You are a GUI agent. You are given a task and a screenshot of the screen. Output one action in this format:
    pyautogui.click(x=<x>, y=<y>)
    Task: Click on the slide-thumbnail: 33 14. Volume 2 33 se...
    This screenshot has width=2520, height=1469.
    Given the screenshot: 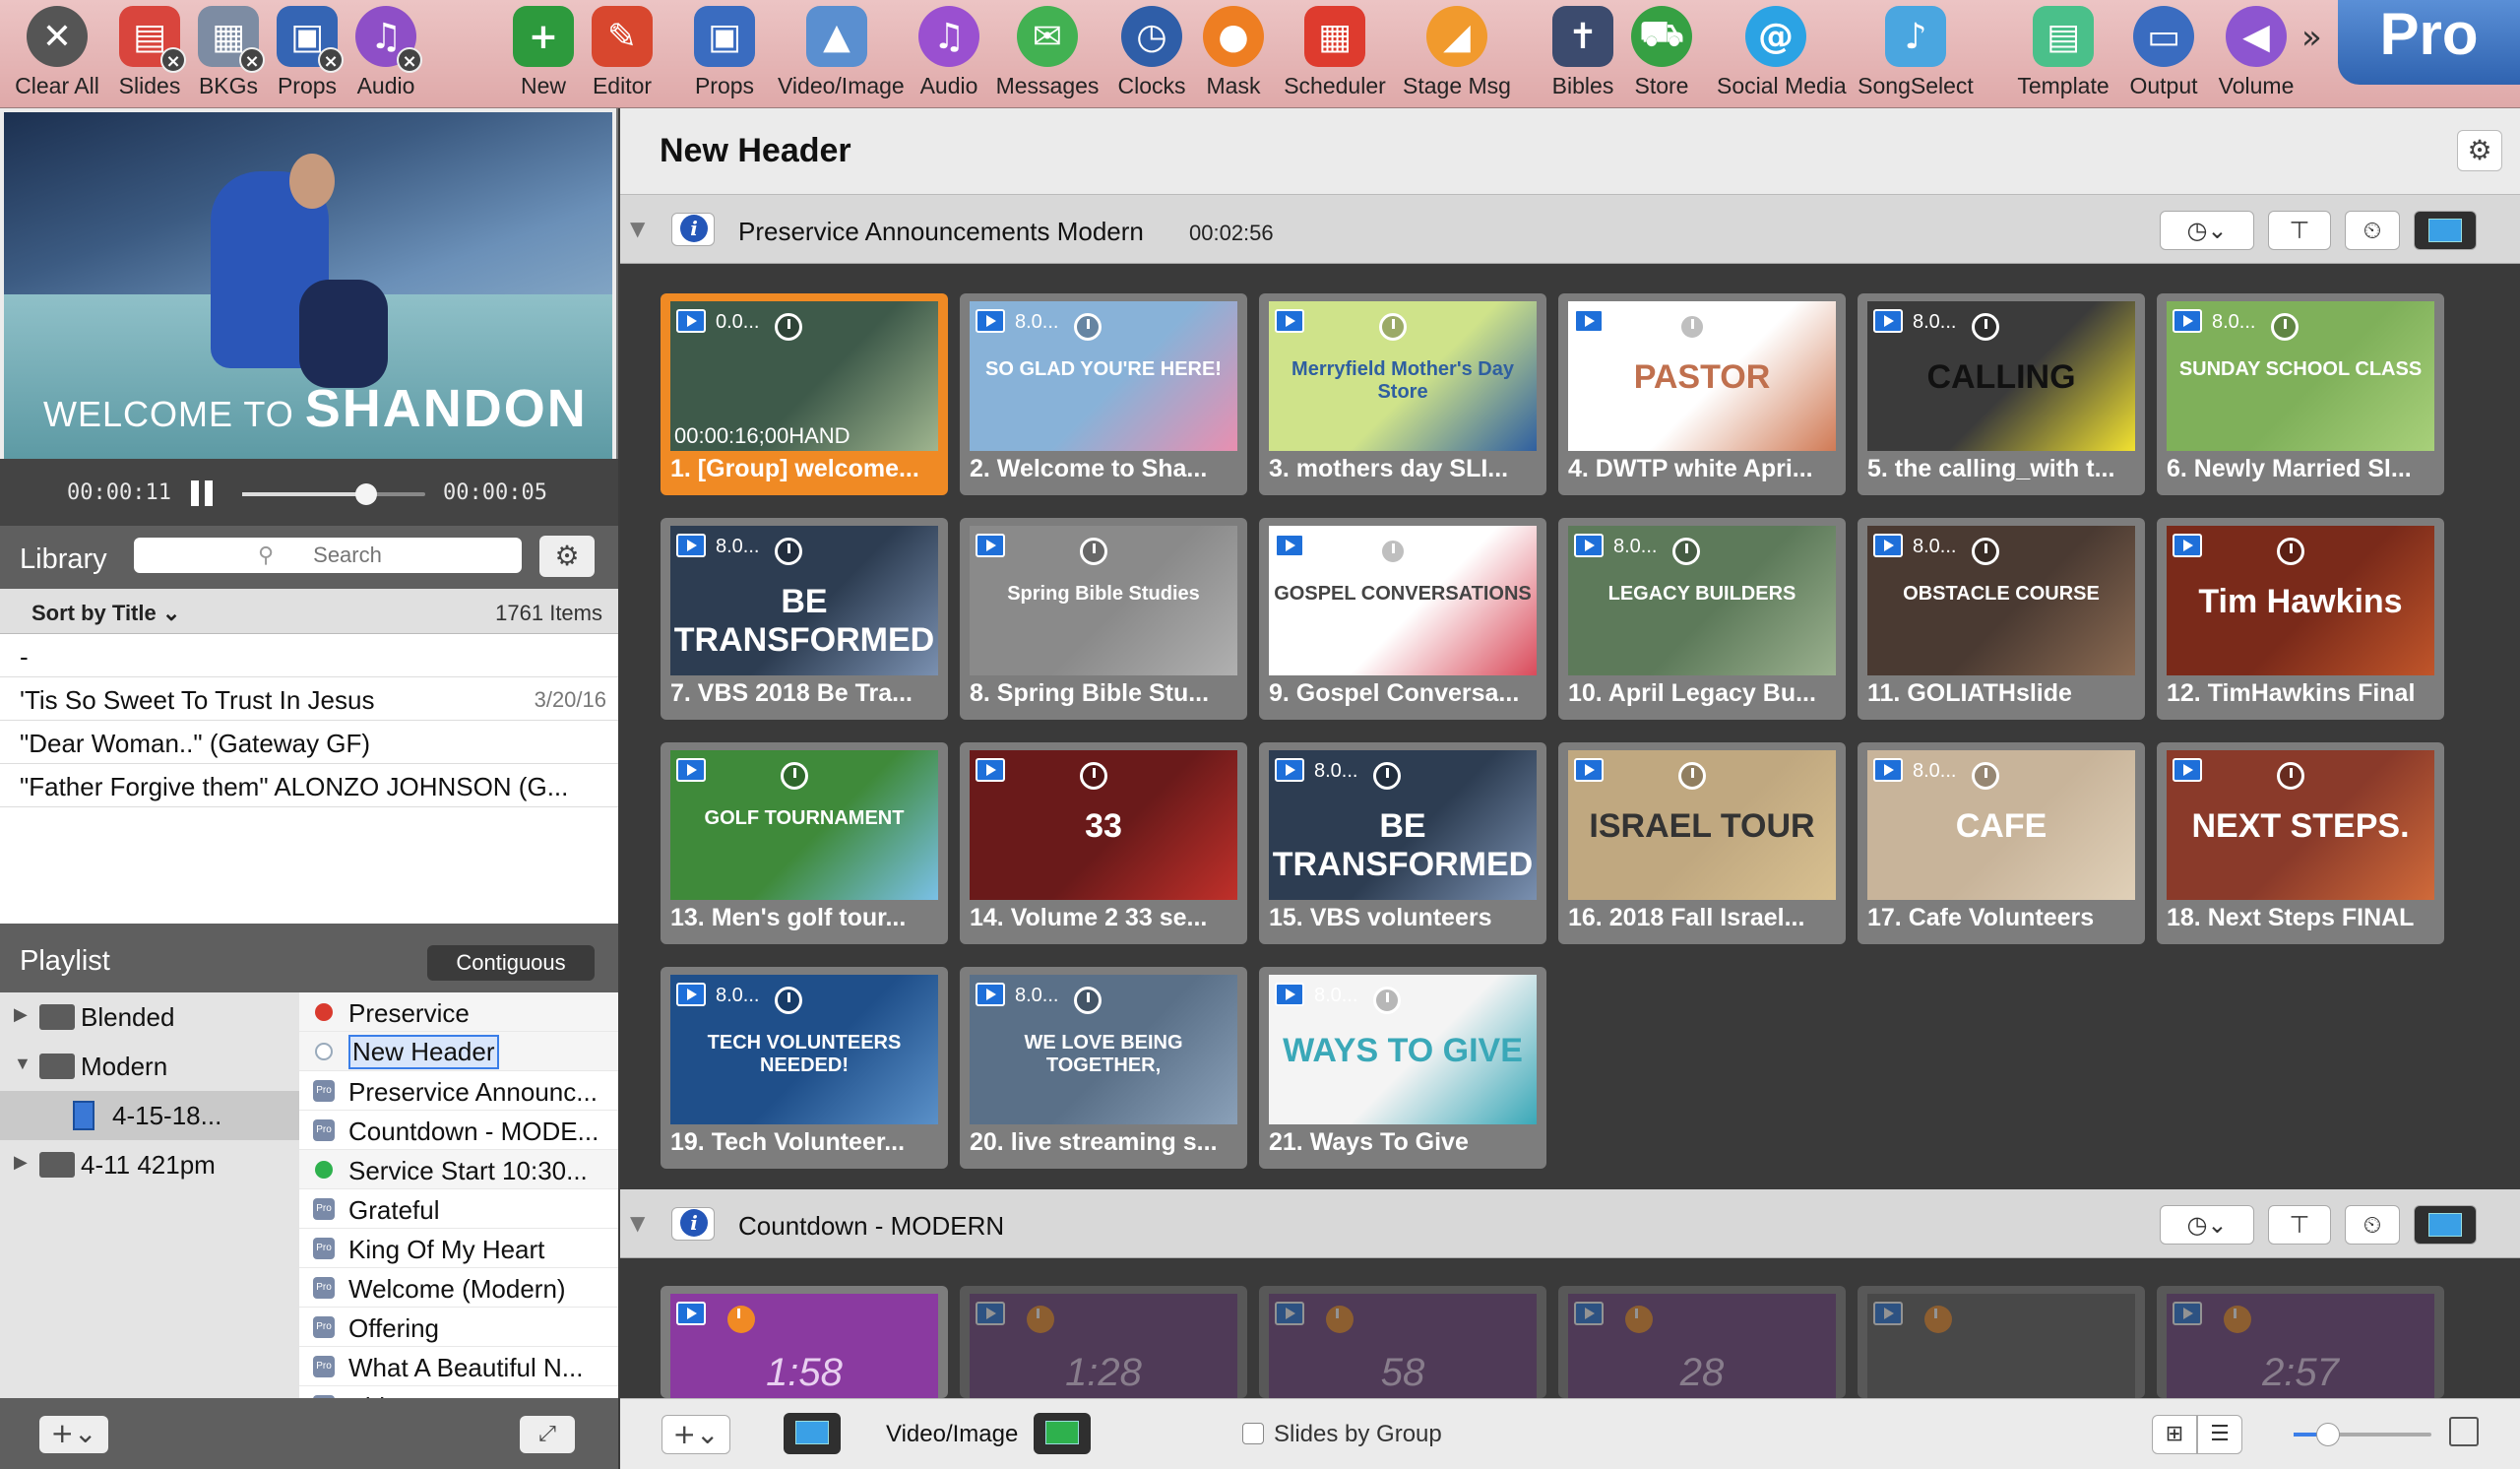 What is the action you would take?
    pyautogui.click(x=1103, y=843)
    